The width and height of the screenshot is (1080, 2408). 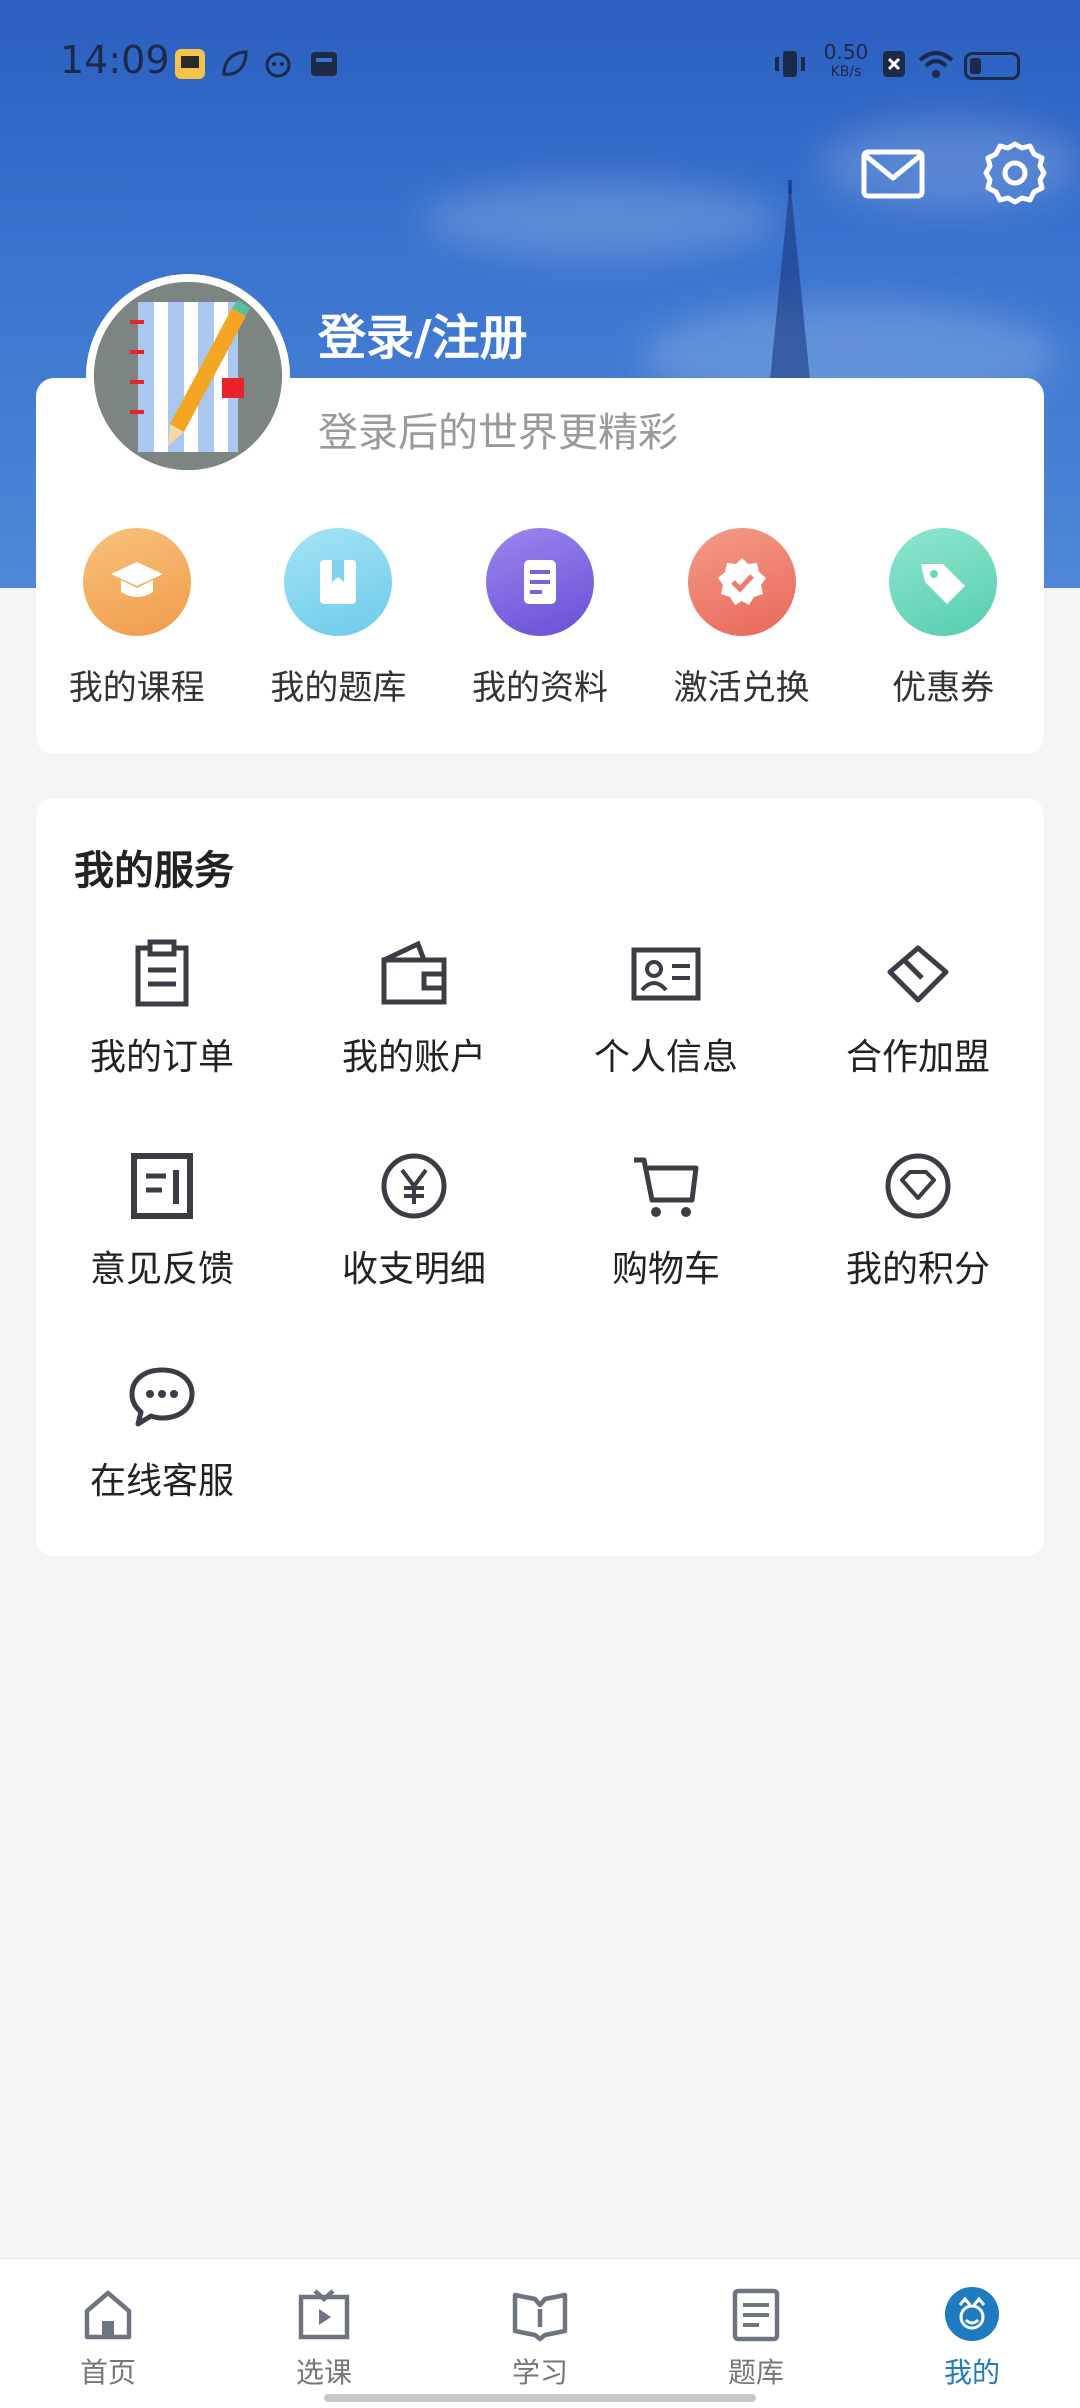 What do you see at coordinates (790, 64) in the screenshot?
I see `vibrate-icon` at bounding box center [790, 64].